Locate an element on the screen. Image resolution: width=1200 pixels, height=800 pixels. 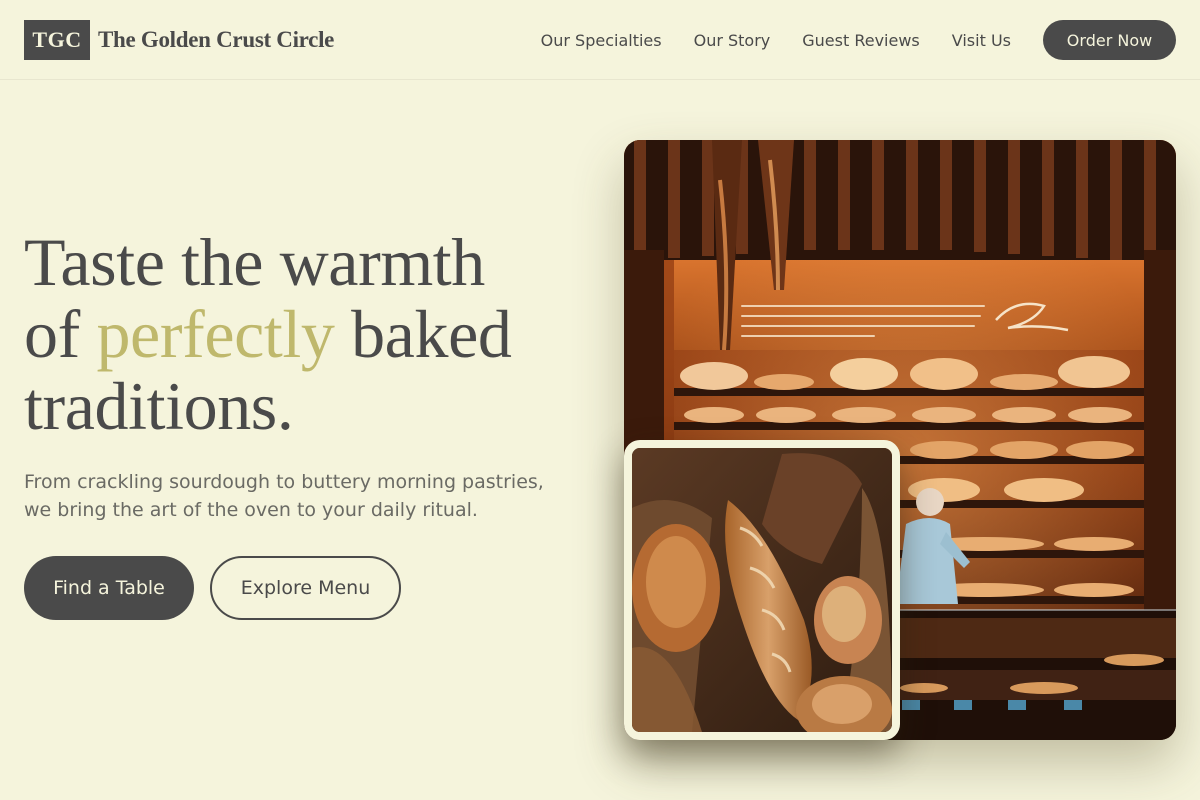
nav-link-visit: Visit Us is located at coordinates (981, 40).